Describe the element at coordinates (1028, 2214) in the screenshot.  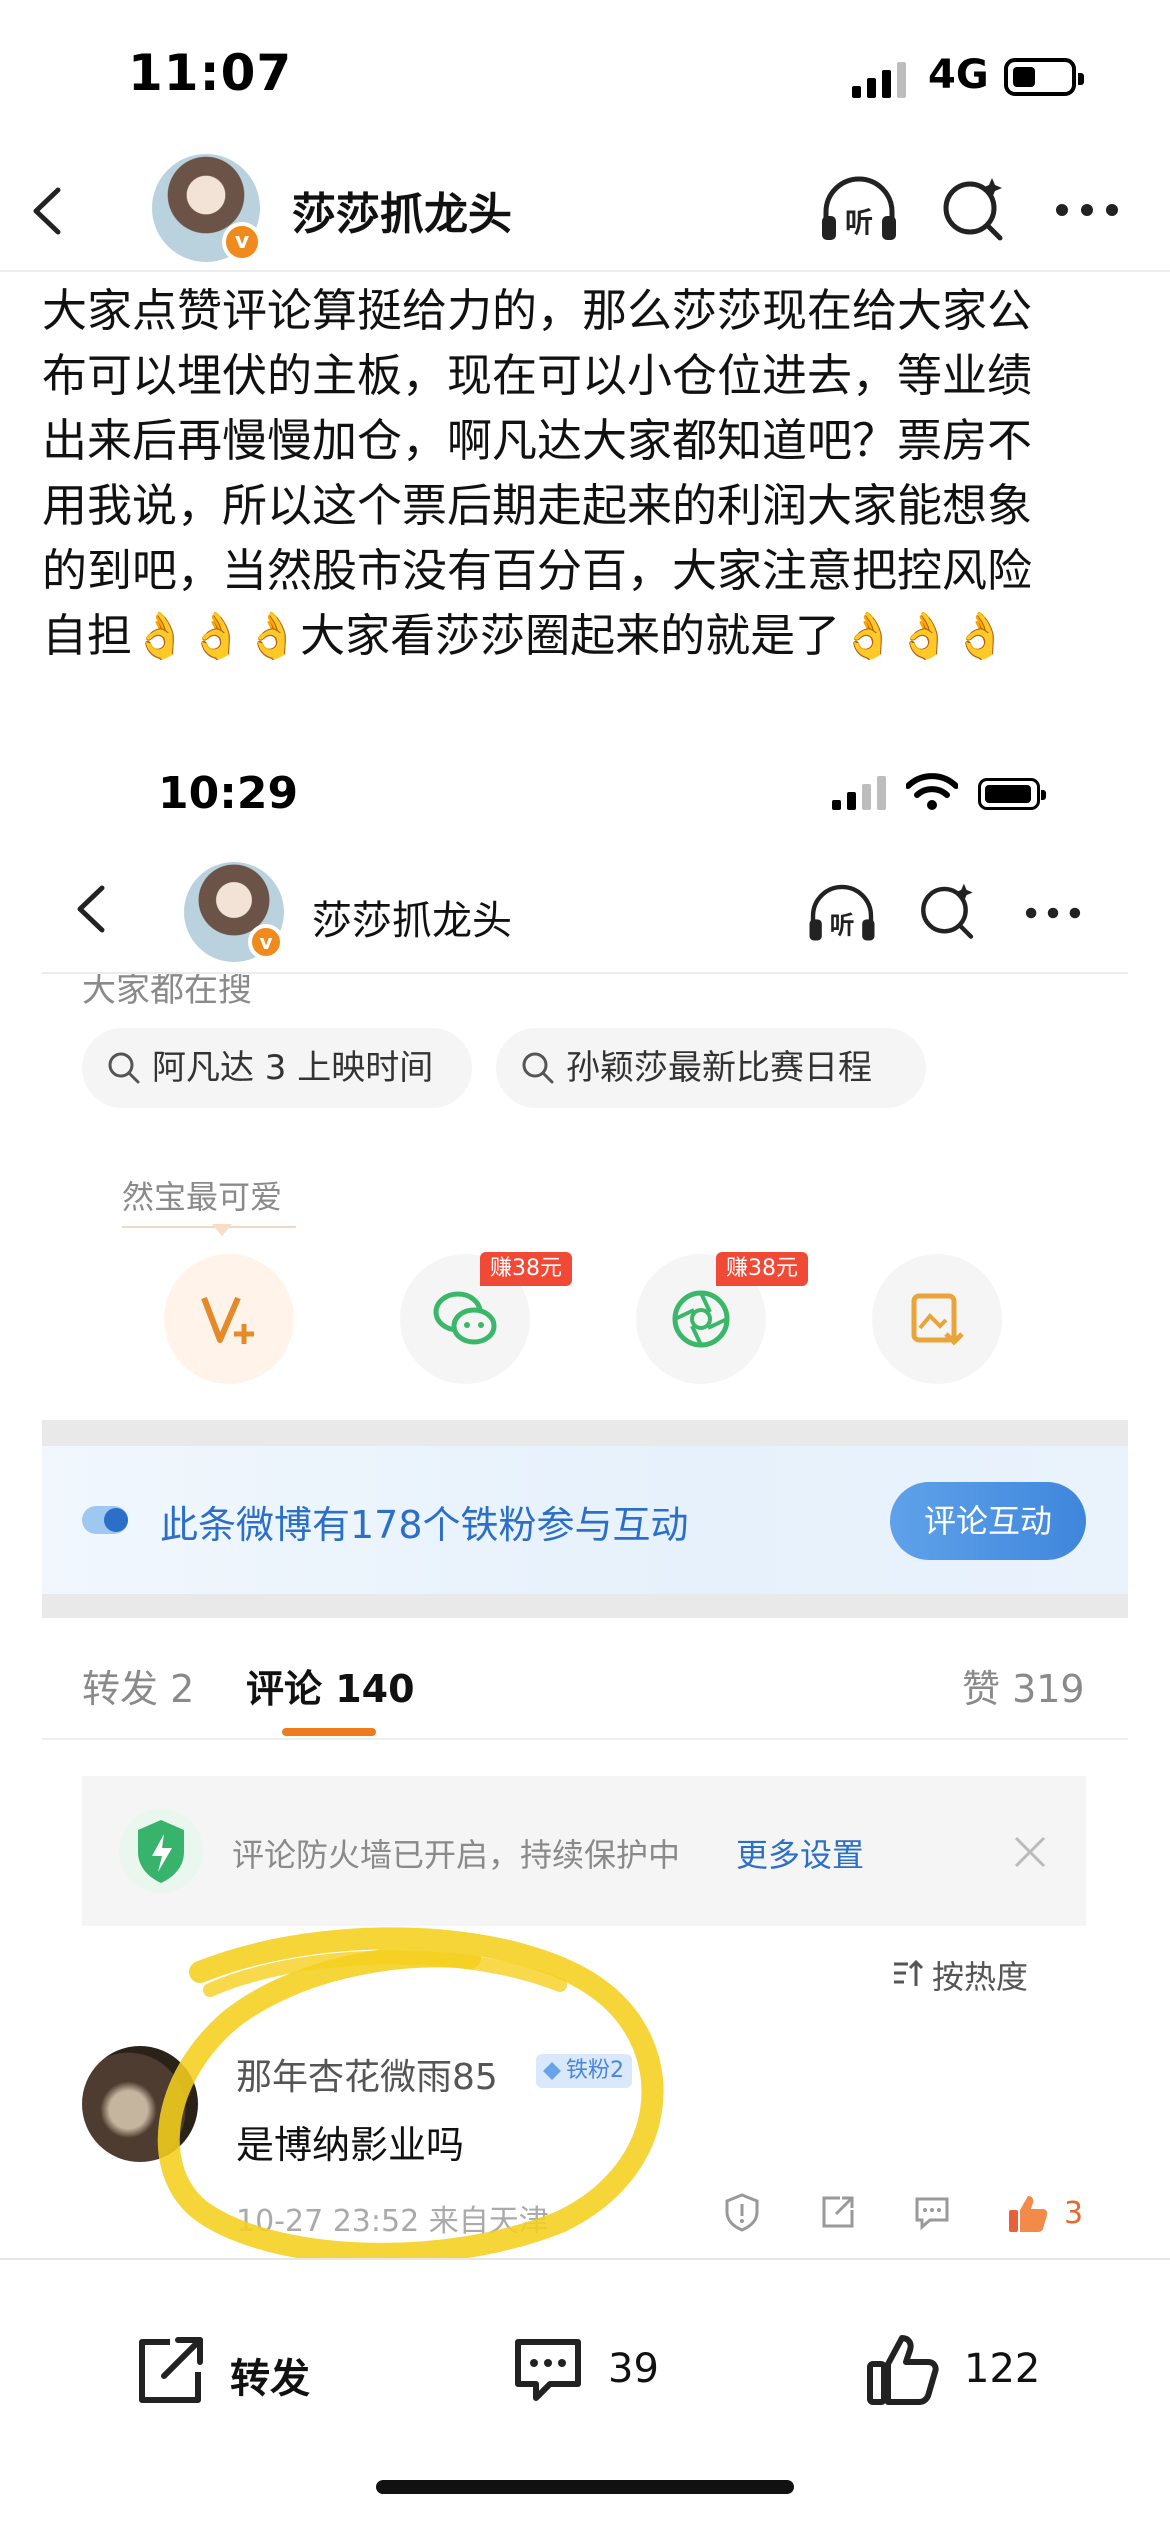
I see `like-icon` at that location.